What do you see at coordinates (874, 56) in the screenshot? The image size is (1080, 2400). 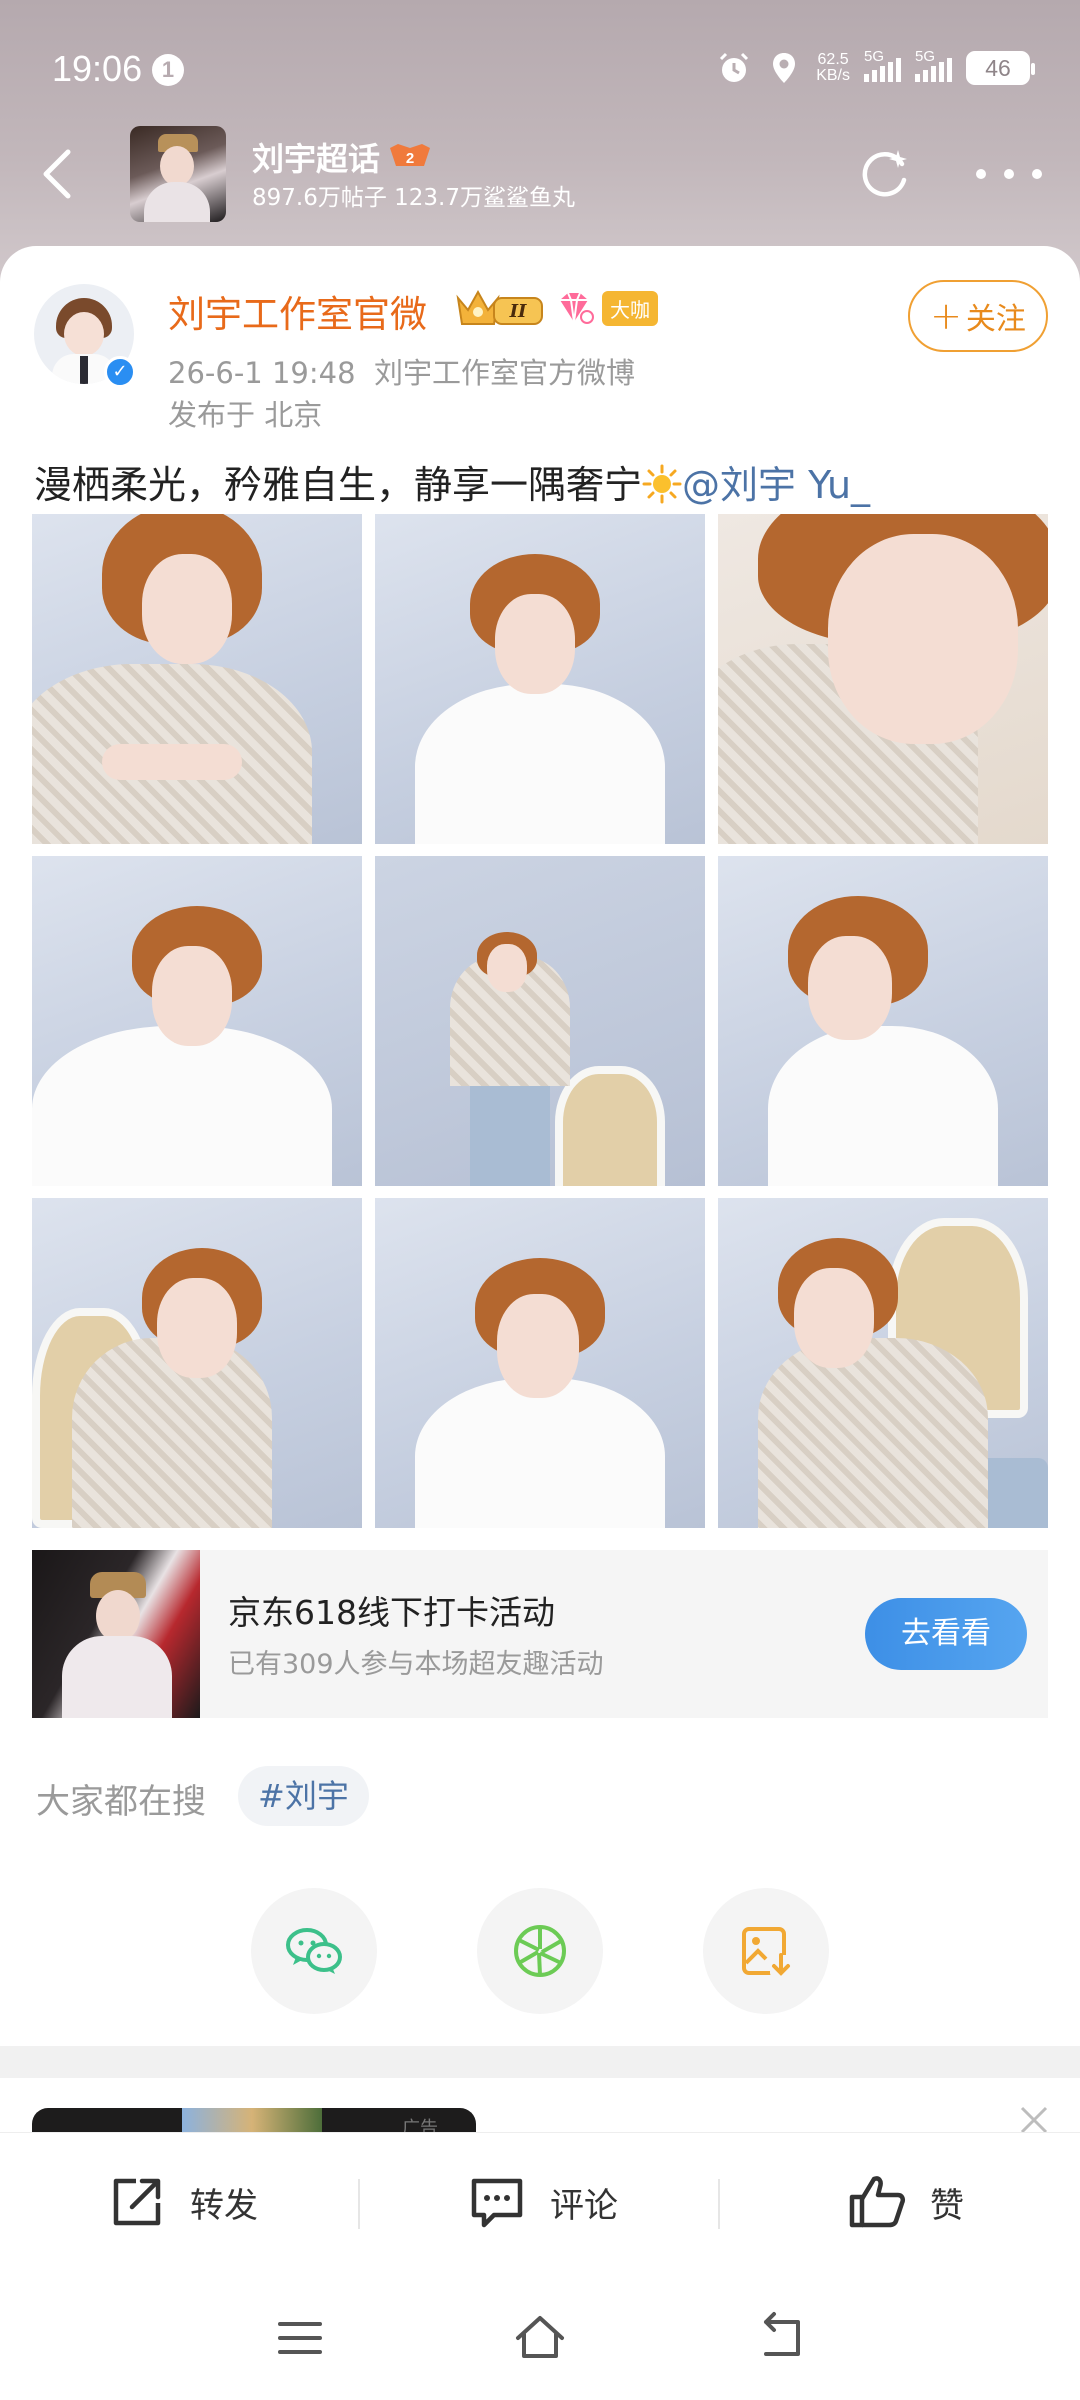 I see `sim1-label: 5G` at bounding box center [874, 56].